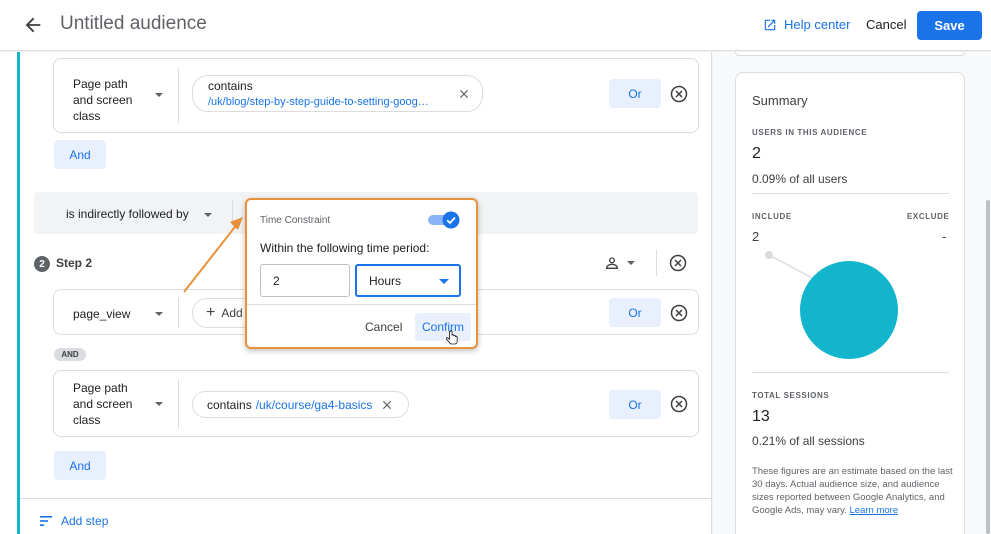  What do you see at coordinates (928, 216) in the screenshot?
I see `exclude-caption: EXCLUDE` at bounding box center [928, 216].